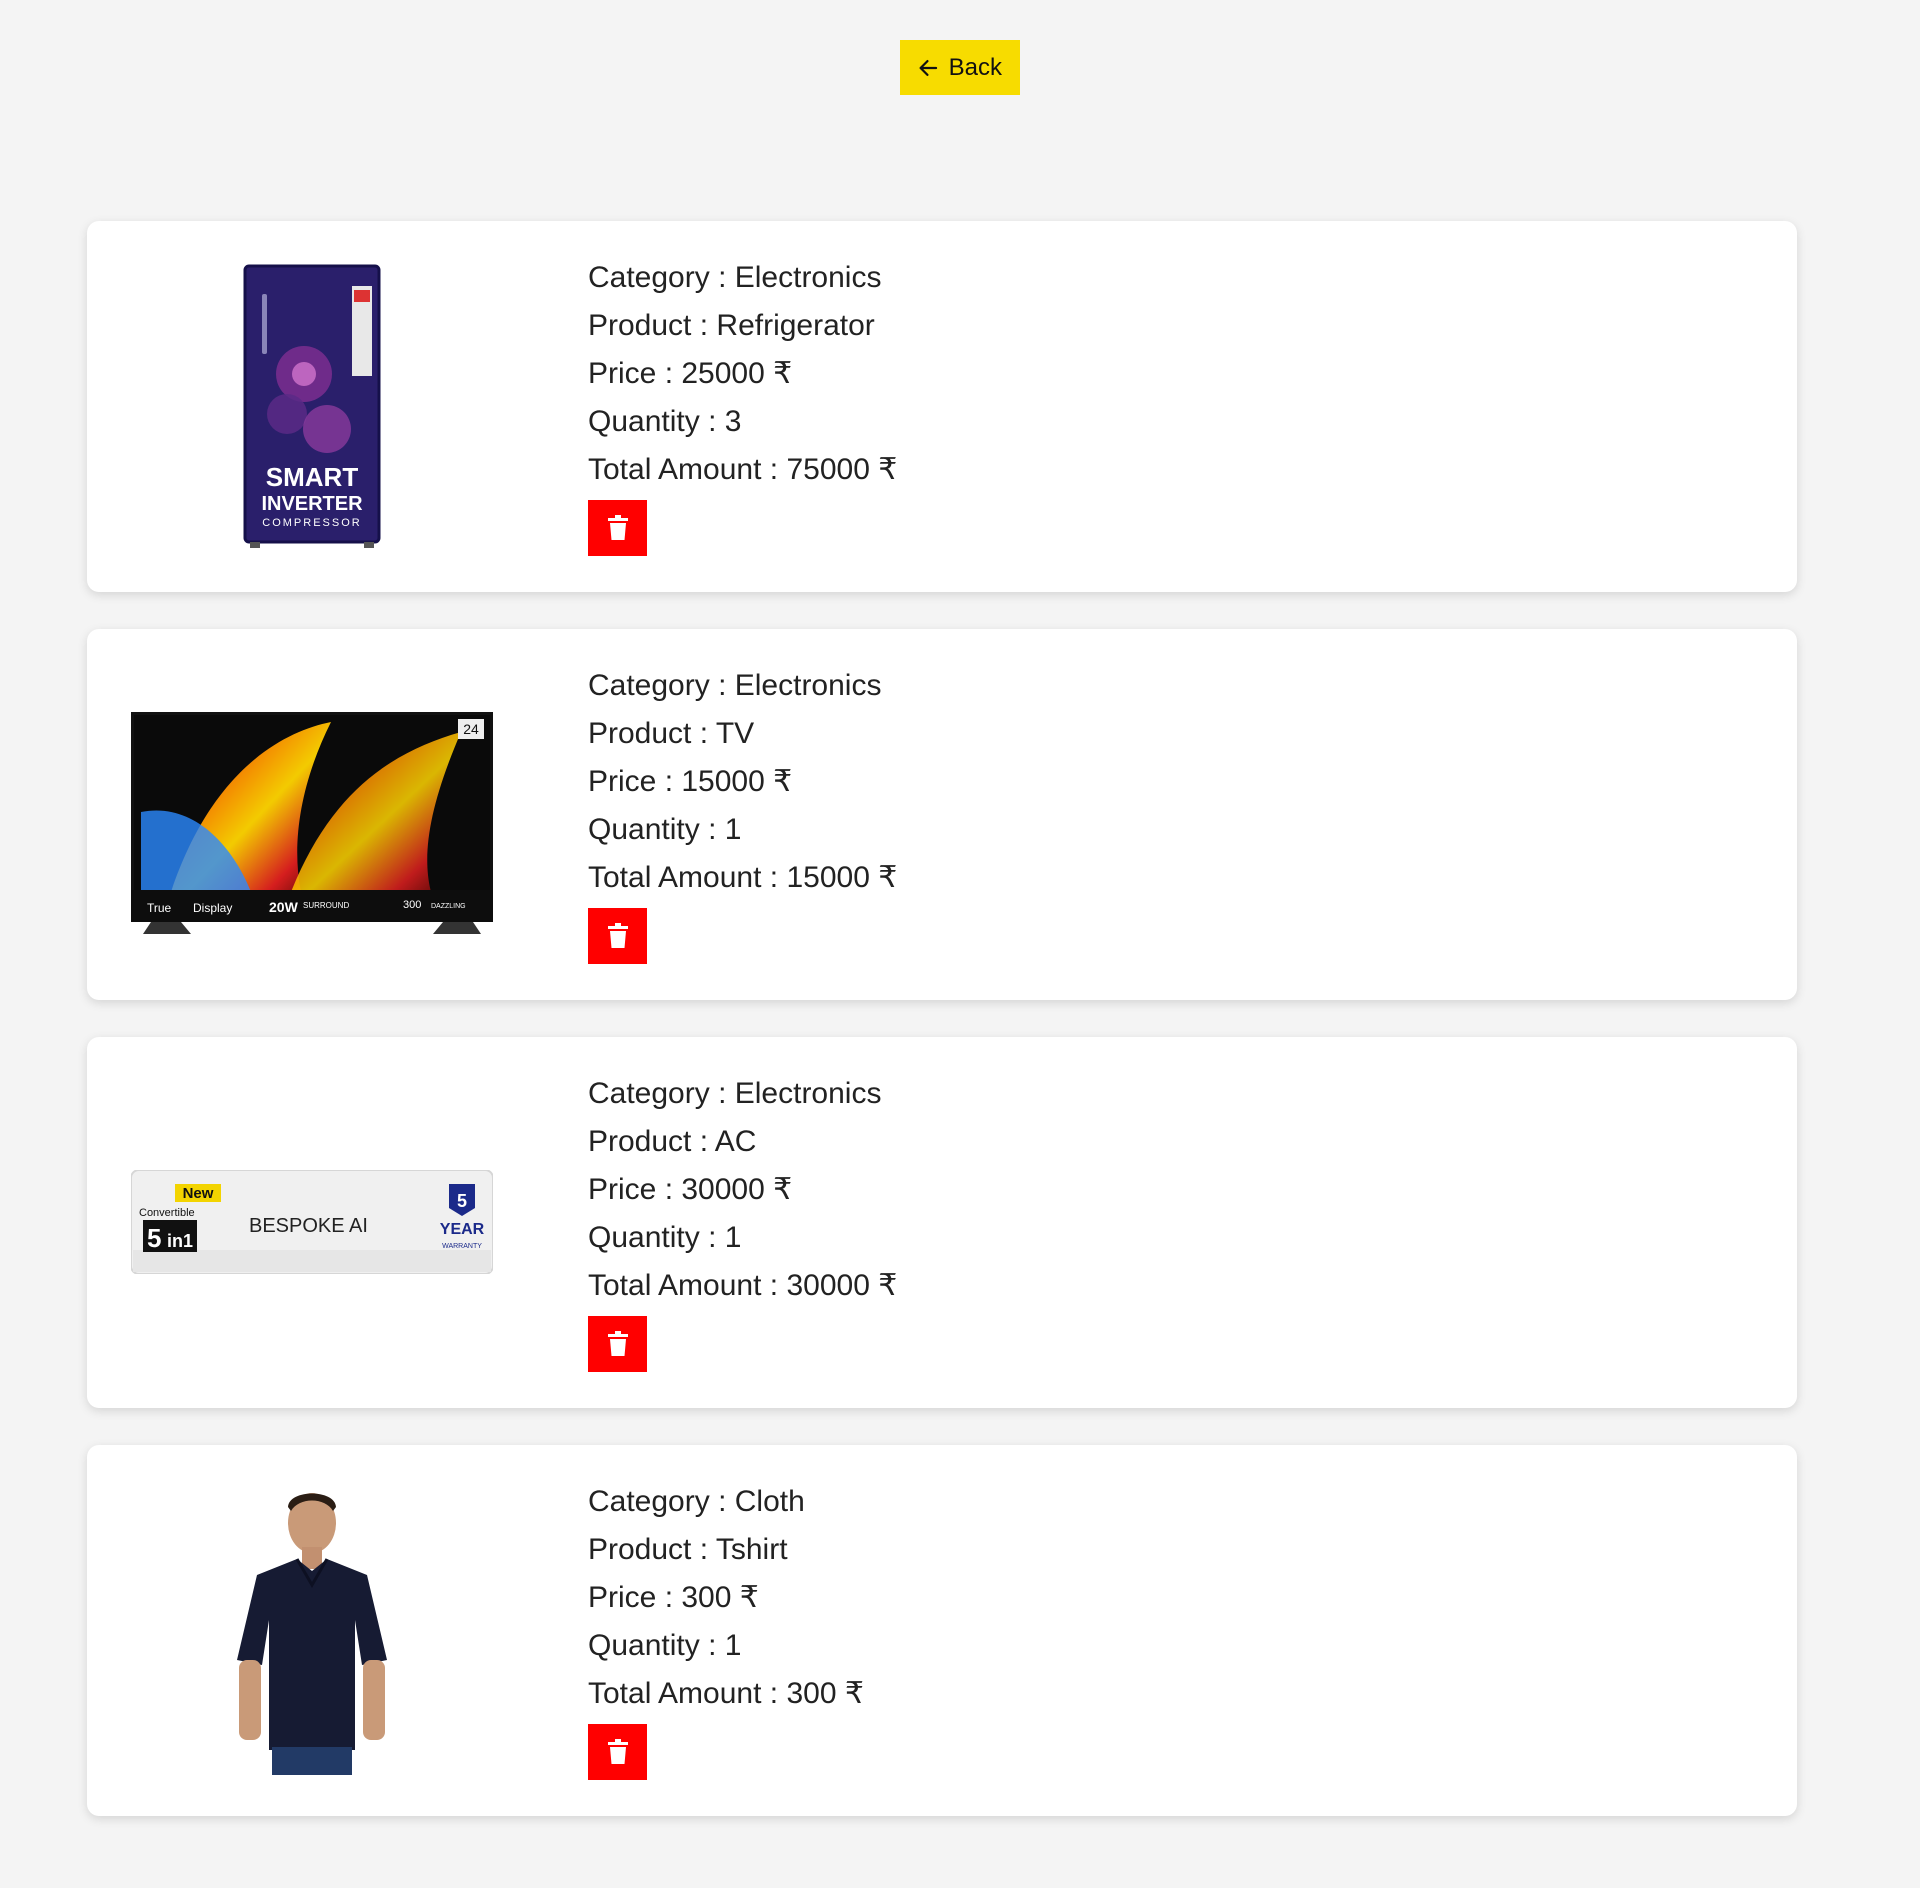 The height and width of the screenshot is (1888, 1920). Describe the element at coordinates (412, 905) in the screenshot. I see `svg-text: 300` at that location.